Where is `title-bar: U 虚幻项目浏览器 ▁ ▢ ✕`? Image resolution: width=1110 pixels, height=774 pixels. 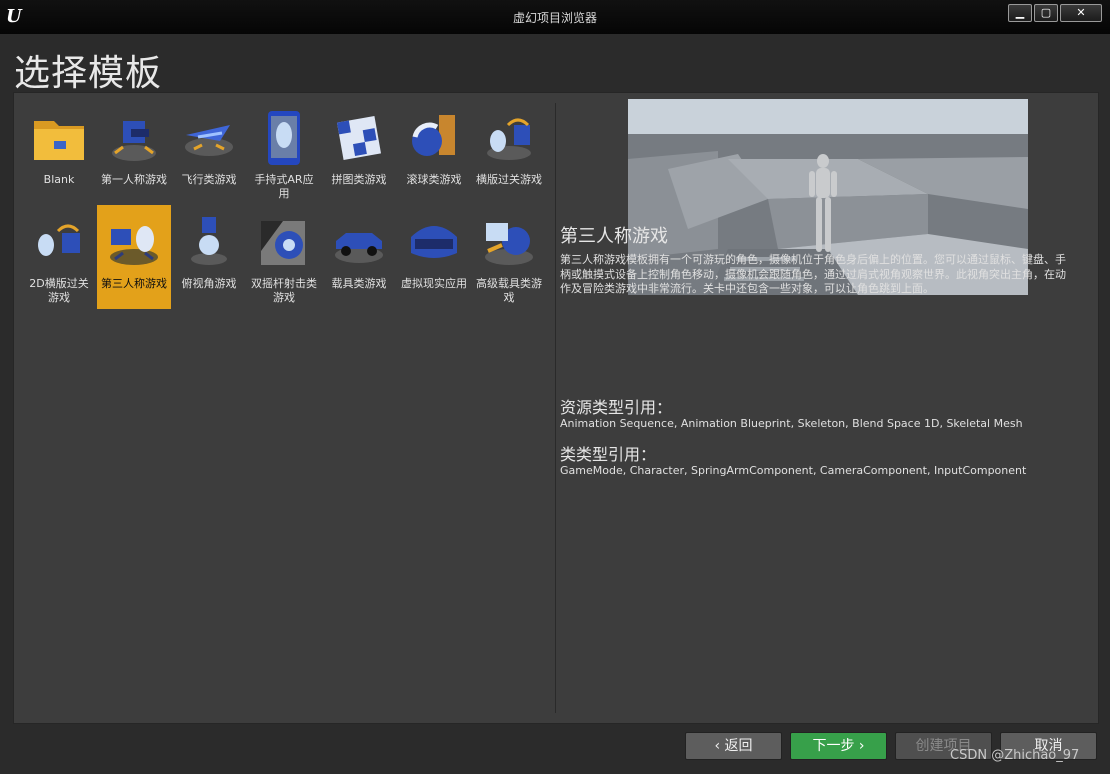 title-bar: U 虚幻项目浏览器 ▁ ▢ ✕ is located at coordinates (555, 17).